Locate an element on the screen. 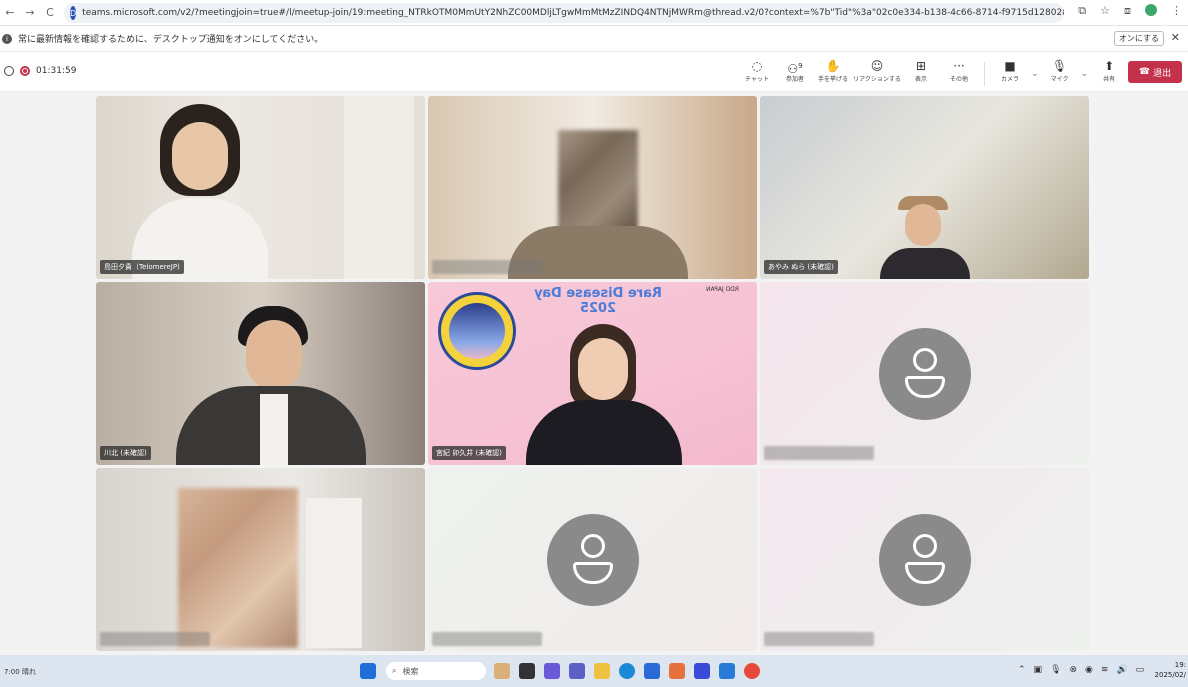 This screenshot has height=687, width=1188. background-object is located at coordinates (334, 573).